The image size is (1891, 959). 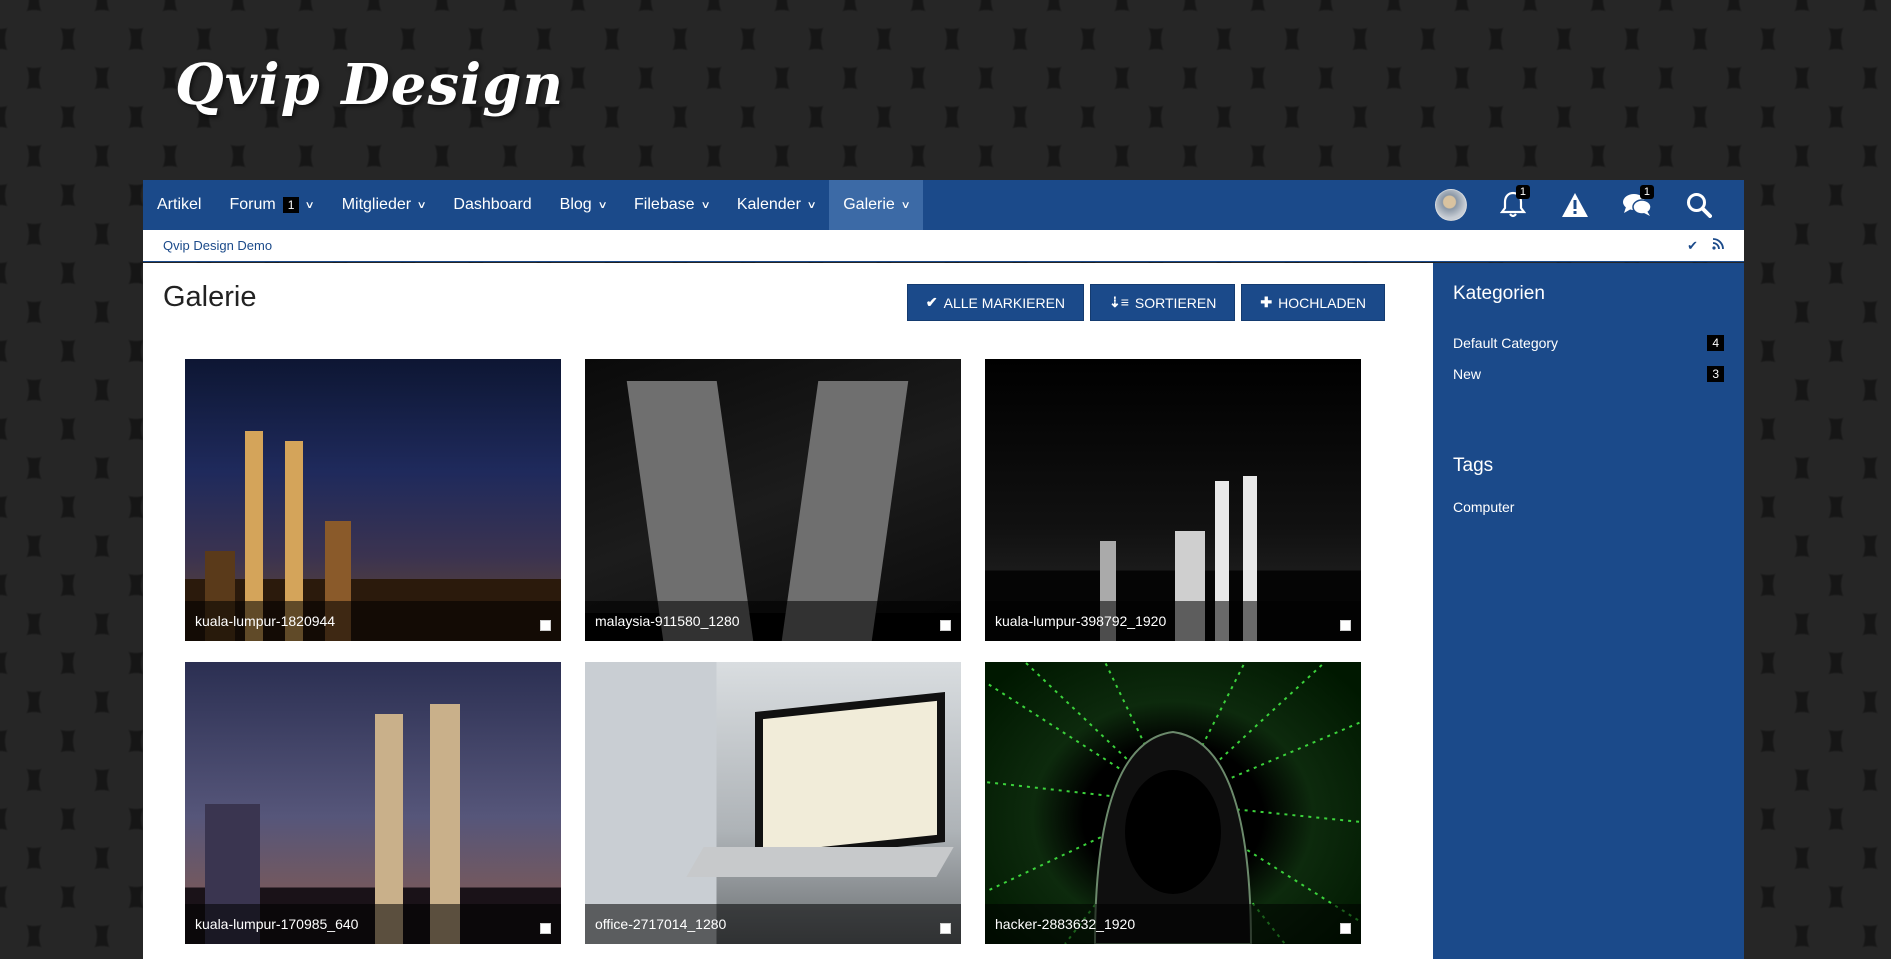 I want to click on image-title: office-2717014_1280, so click(x=661, y=924).